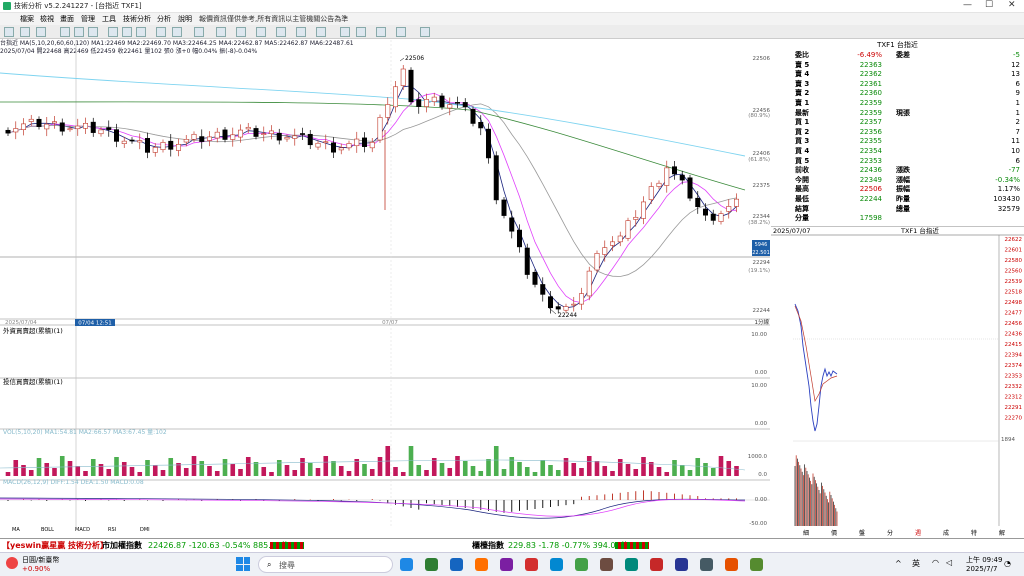 This screenshot has width=1024, height=576. What do you see at coordinates (261, 32) in the screenshot?
I see `toolbar-cursor-icon` at bounding box center [261, 32].